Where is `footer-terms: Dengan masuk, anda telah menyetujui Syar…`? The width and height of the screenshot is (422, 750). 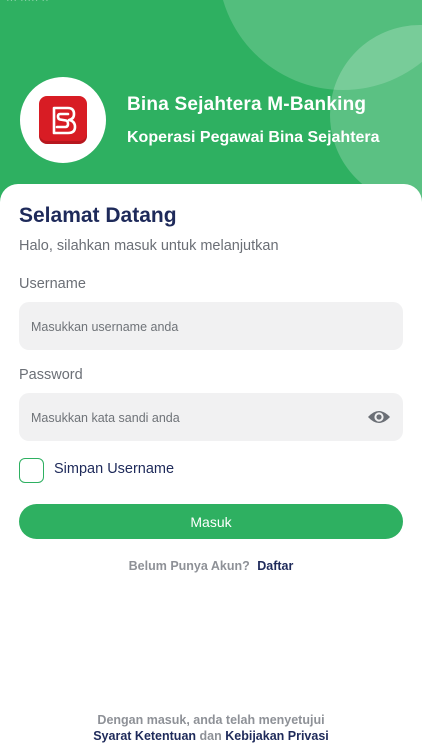
footer-terms: Dengan masuk, anda telah menyetujui Syar… is located at coordinates (211, 728).